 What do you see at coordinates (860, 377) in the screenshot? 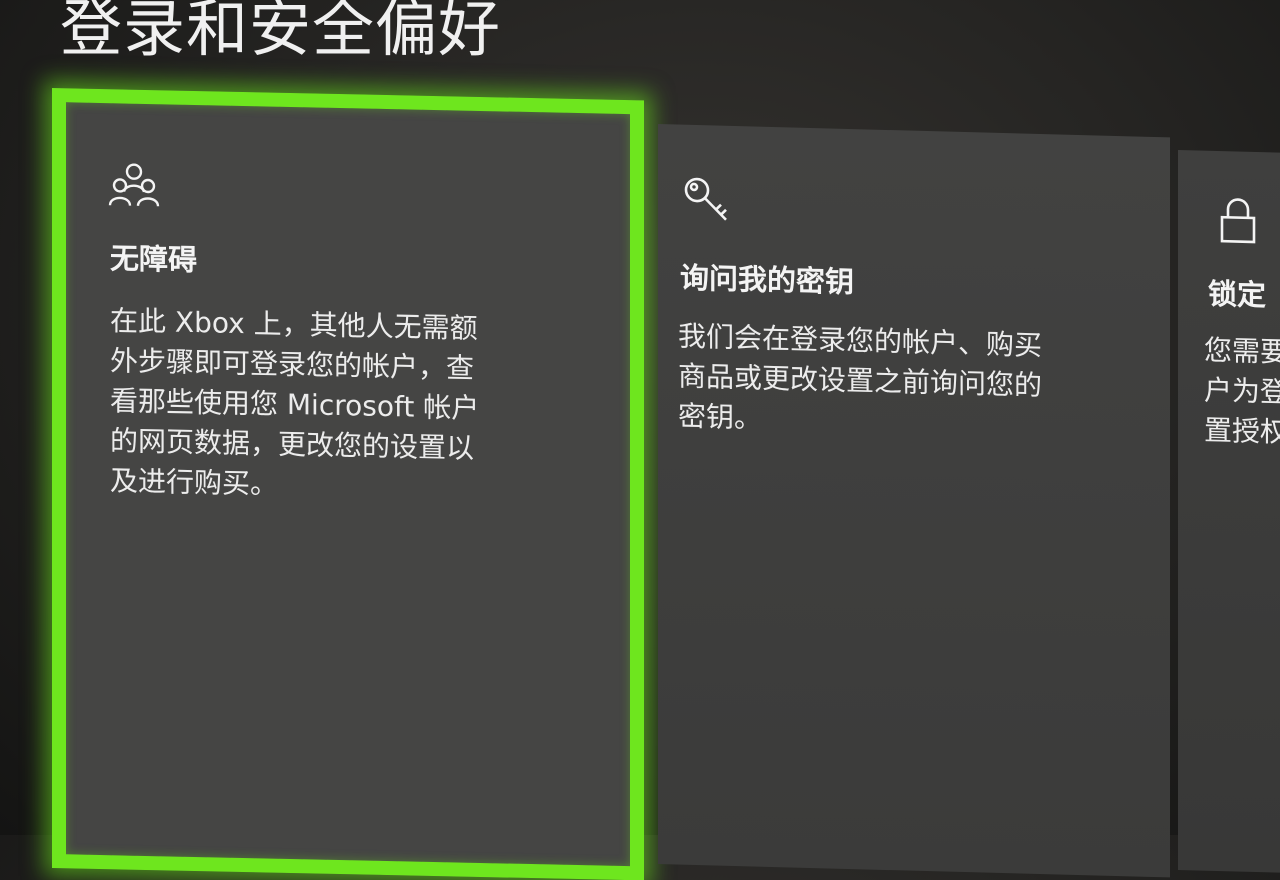
I see `tile-ask-passkey-description: 我们会在登录您的帐户、购买 商品或更改设置之前询问您的 密钥。` at bounding box center [860, 377].